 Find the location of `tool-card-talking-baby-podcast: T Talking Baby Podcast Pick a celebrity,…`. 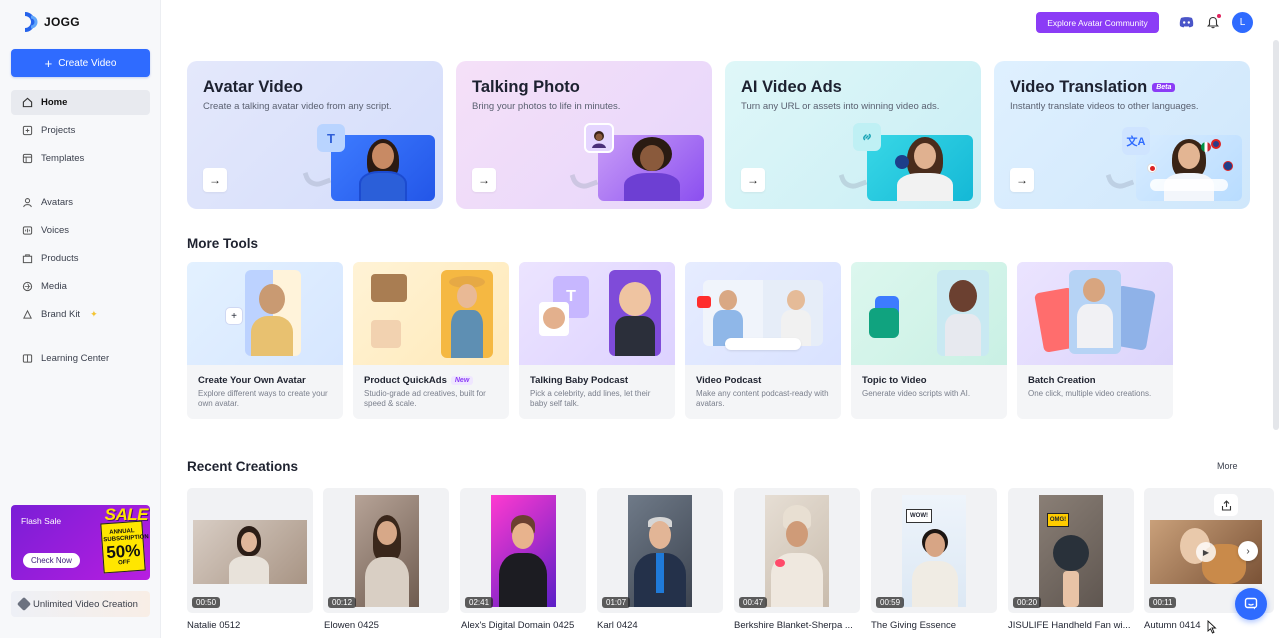

tool-card-talking-baby-podcast: T Talking Baby Podcast Pick a celebrity,… is located at coordinates (597, 340).